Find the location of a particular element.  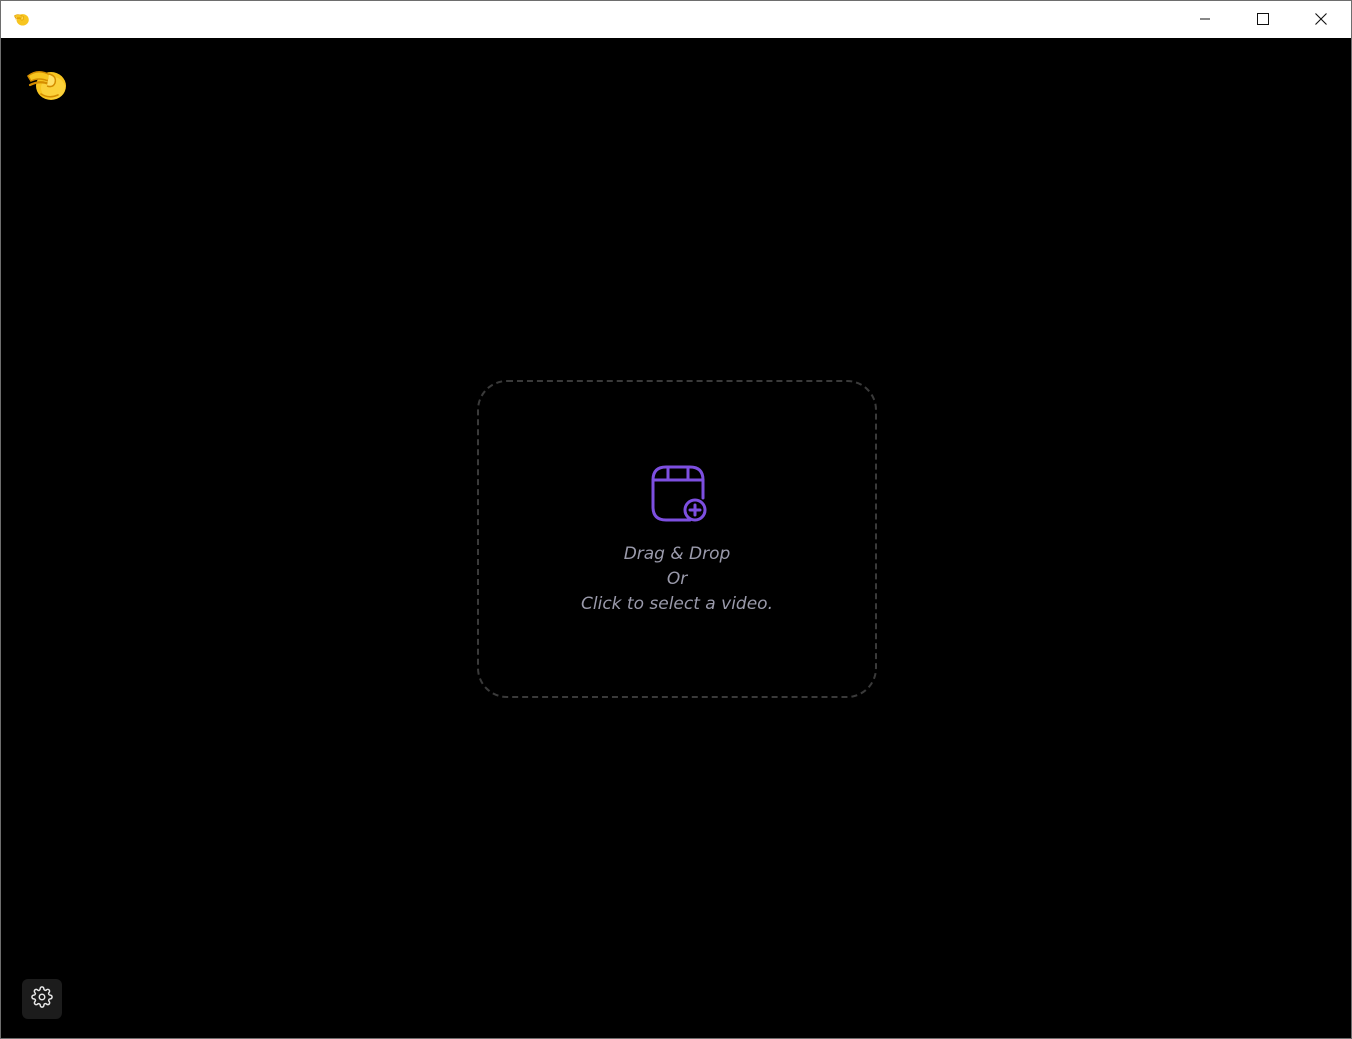

dropzone-instructions: Drag & Drop Or Click to select a video. is located at coordinates (677, 579).